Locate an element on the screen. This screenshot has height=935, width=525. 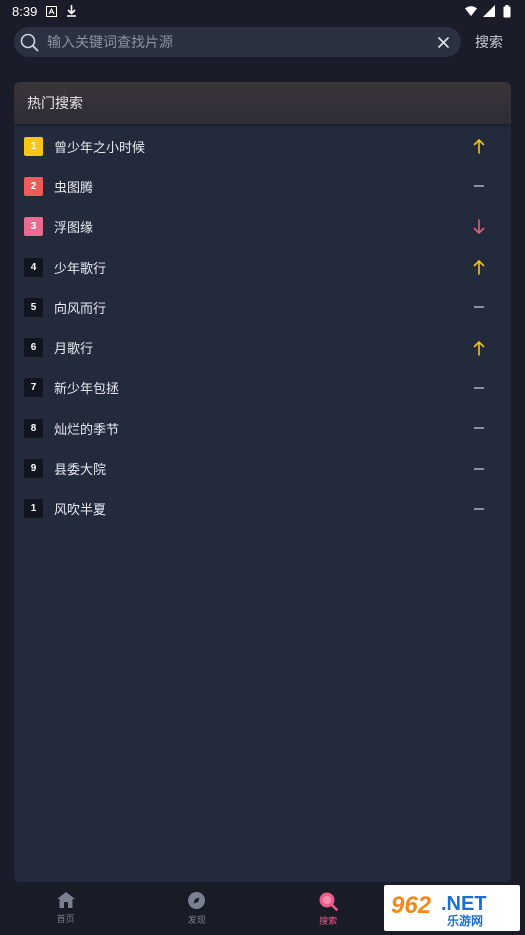
search-bar: 搜索 is located at coordinates (262, 42).